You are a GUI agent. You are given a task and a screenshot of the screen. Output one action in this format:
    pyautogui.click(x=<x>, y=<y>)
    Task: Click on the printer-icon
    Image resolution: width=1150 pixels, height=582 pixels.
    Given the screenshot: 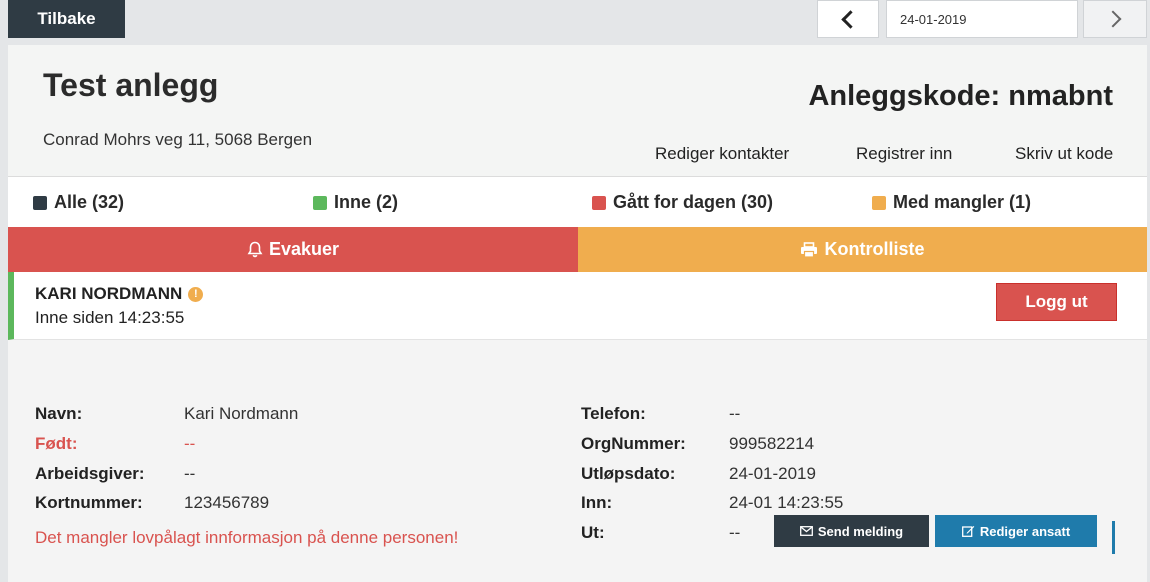 What is the action you would take?
    pyautogui.click(x=809, y=249)
    